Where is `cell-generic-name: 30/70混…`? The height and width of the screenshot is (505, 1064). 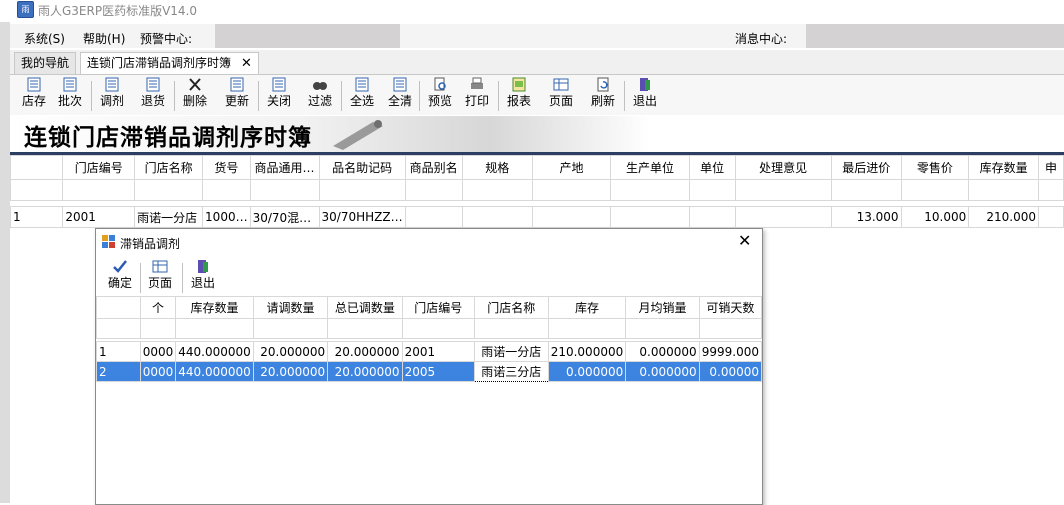
cell-generic-name: 30/70混… is located at coordinates (284, 217).